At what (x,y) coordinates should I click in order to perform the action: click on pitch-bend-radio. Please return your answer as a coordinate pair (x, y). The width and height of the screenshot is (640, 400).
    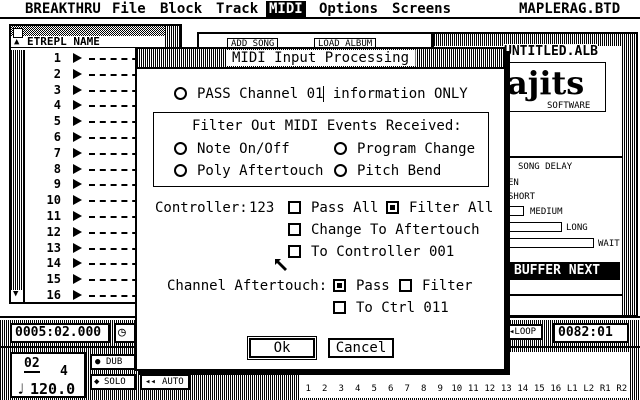
    Looking at the image, I should click on (340, 170).